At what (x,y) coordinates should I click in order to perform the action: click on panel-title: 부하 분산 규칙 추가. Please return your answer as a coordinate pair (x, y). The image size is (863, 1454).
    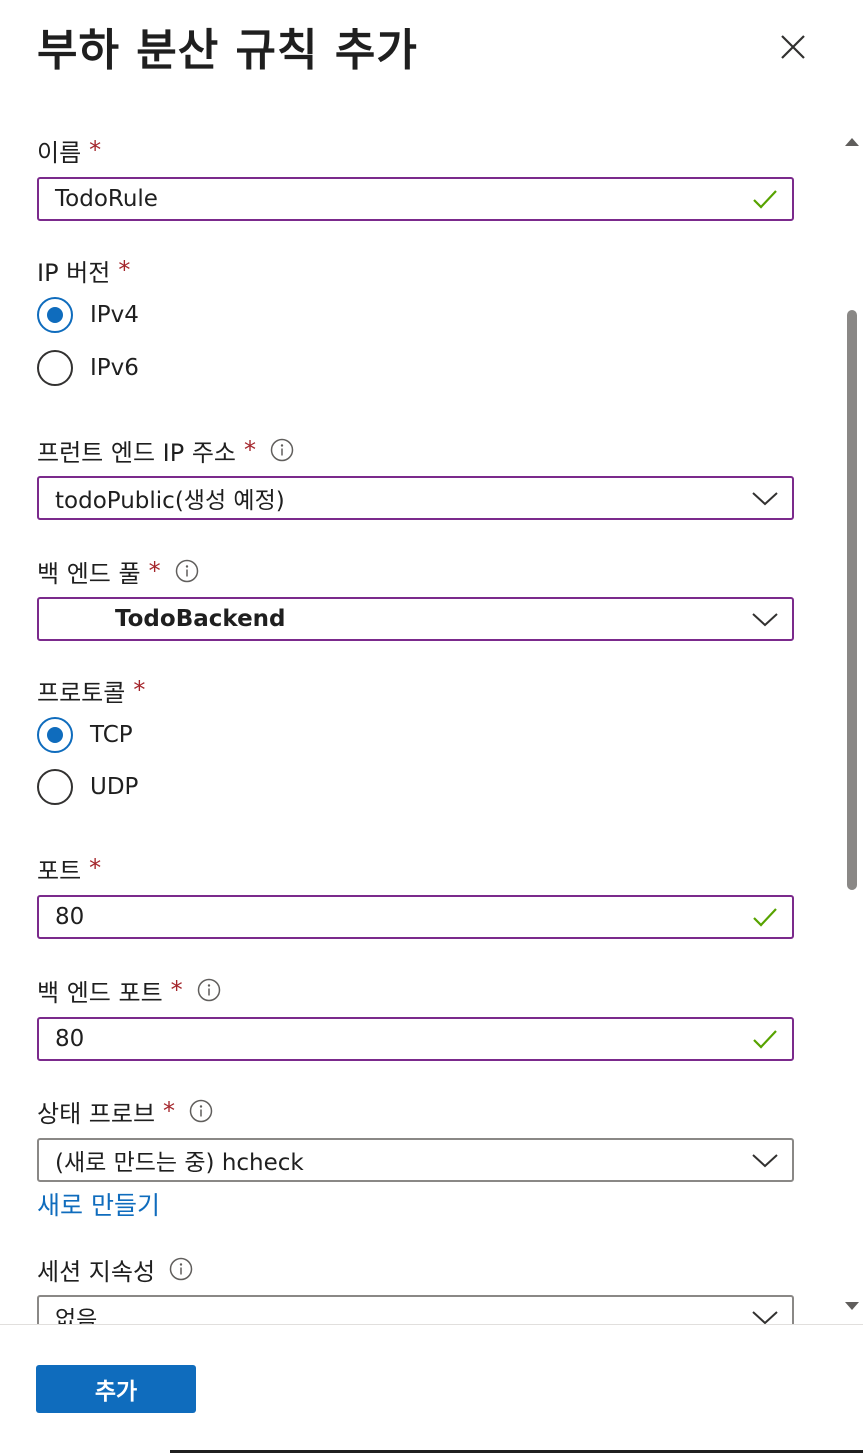
    Looking at the image, I should click on (227, 50).